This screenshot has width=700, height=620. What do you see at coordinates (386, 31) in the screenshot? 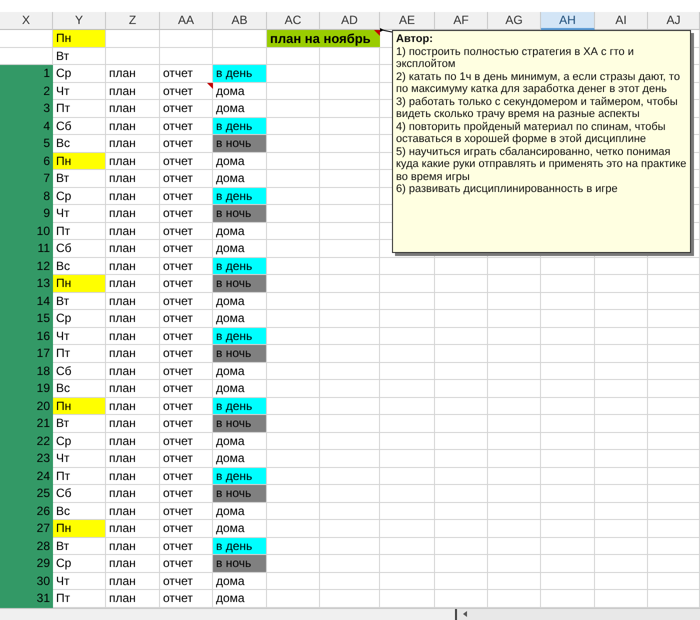
I see `comment-pointer-icon` at bounding box center [386, 31].